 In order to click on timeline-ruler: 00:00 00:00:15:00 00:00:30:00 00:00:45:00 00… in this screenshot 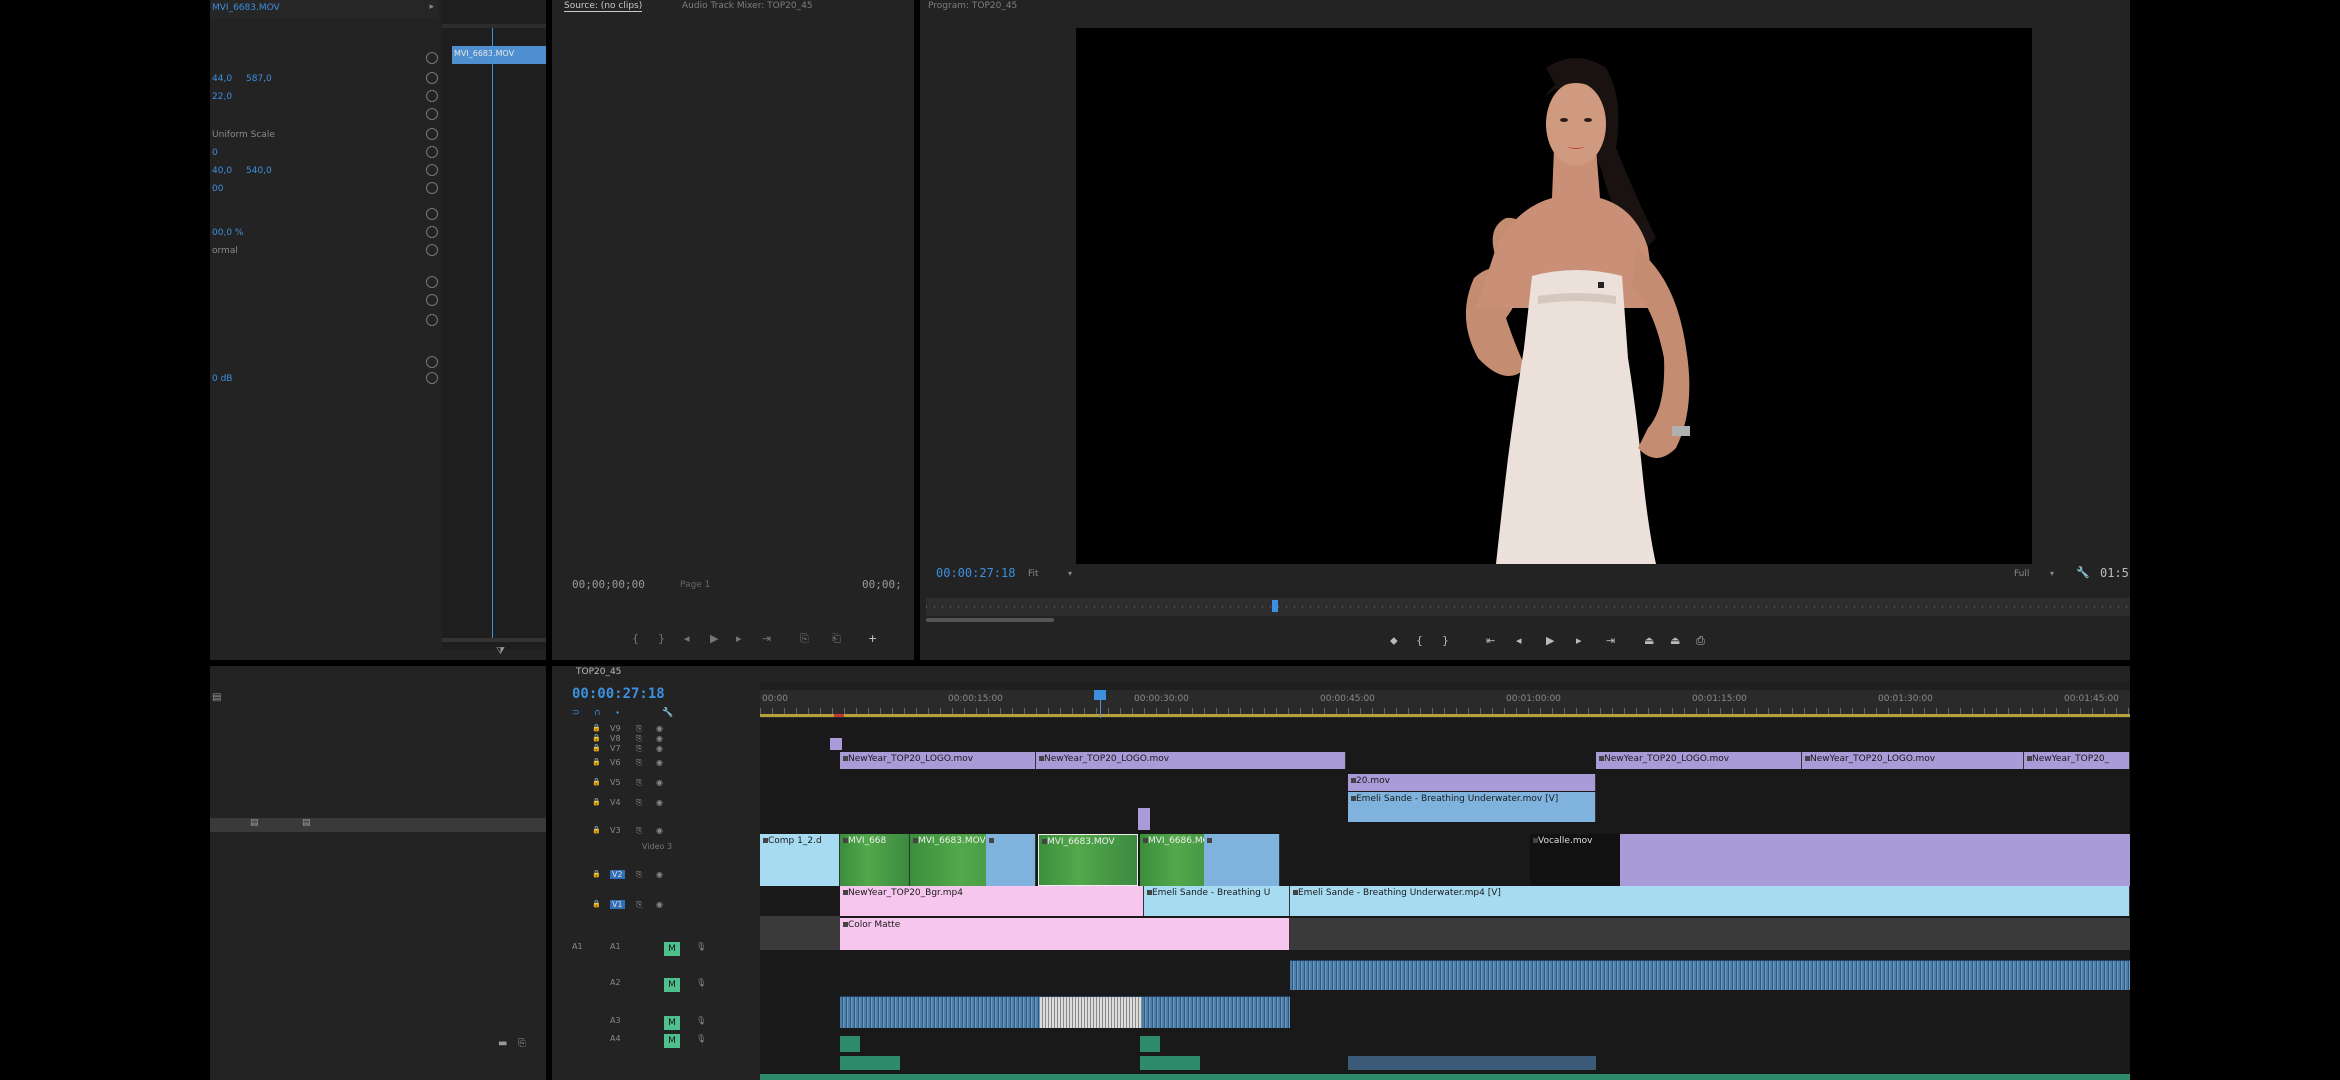, I will do `click(1445, 704)`.